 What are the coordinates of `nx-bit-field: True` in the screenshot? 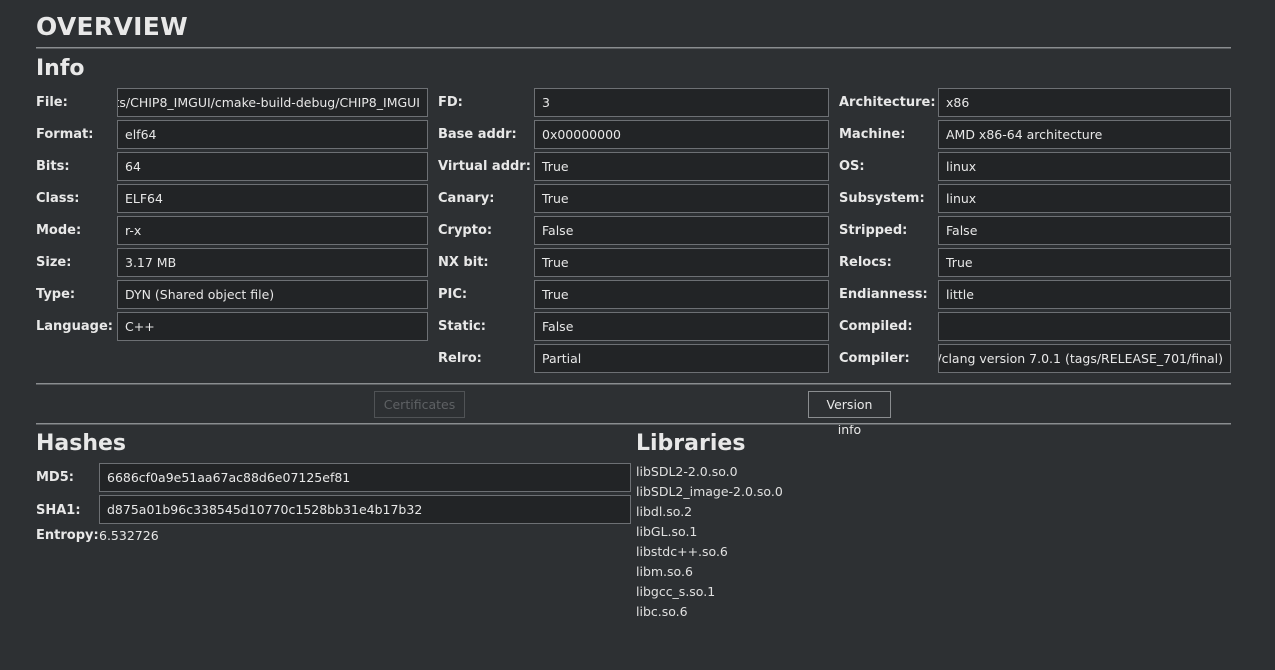 It's located at (681, 262).